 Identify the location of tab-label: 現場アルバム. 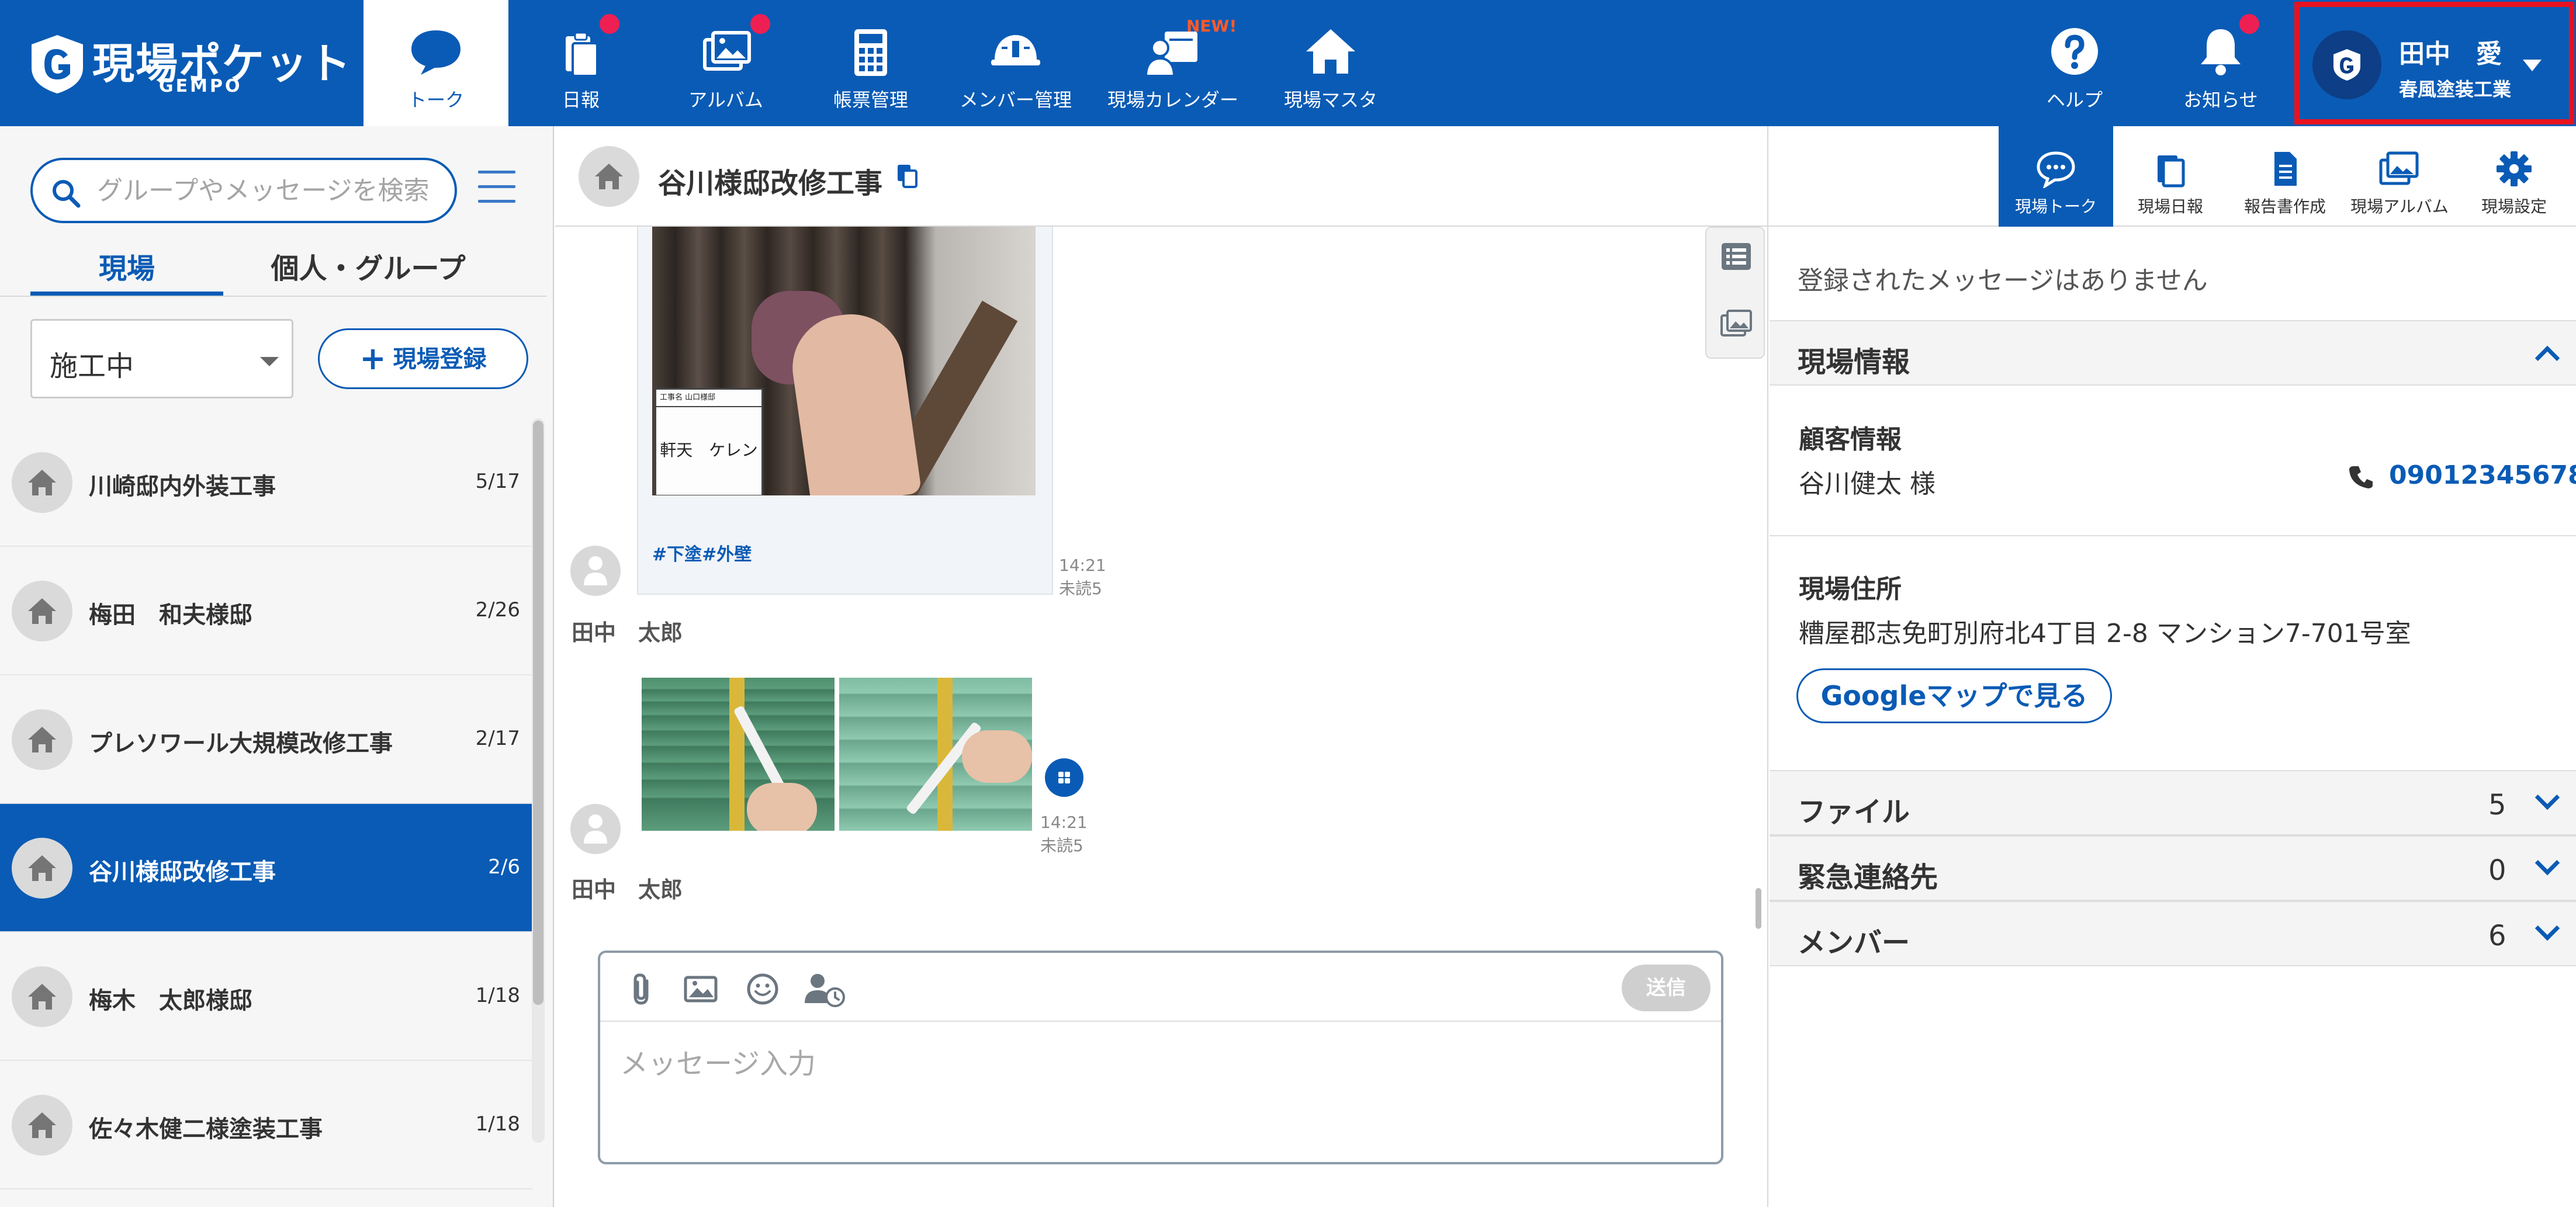
(2399, 206).